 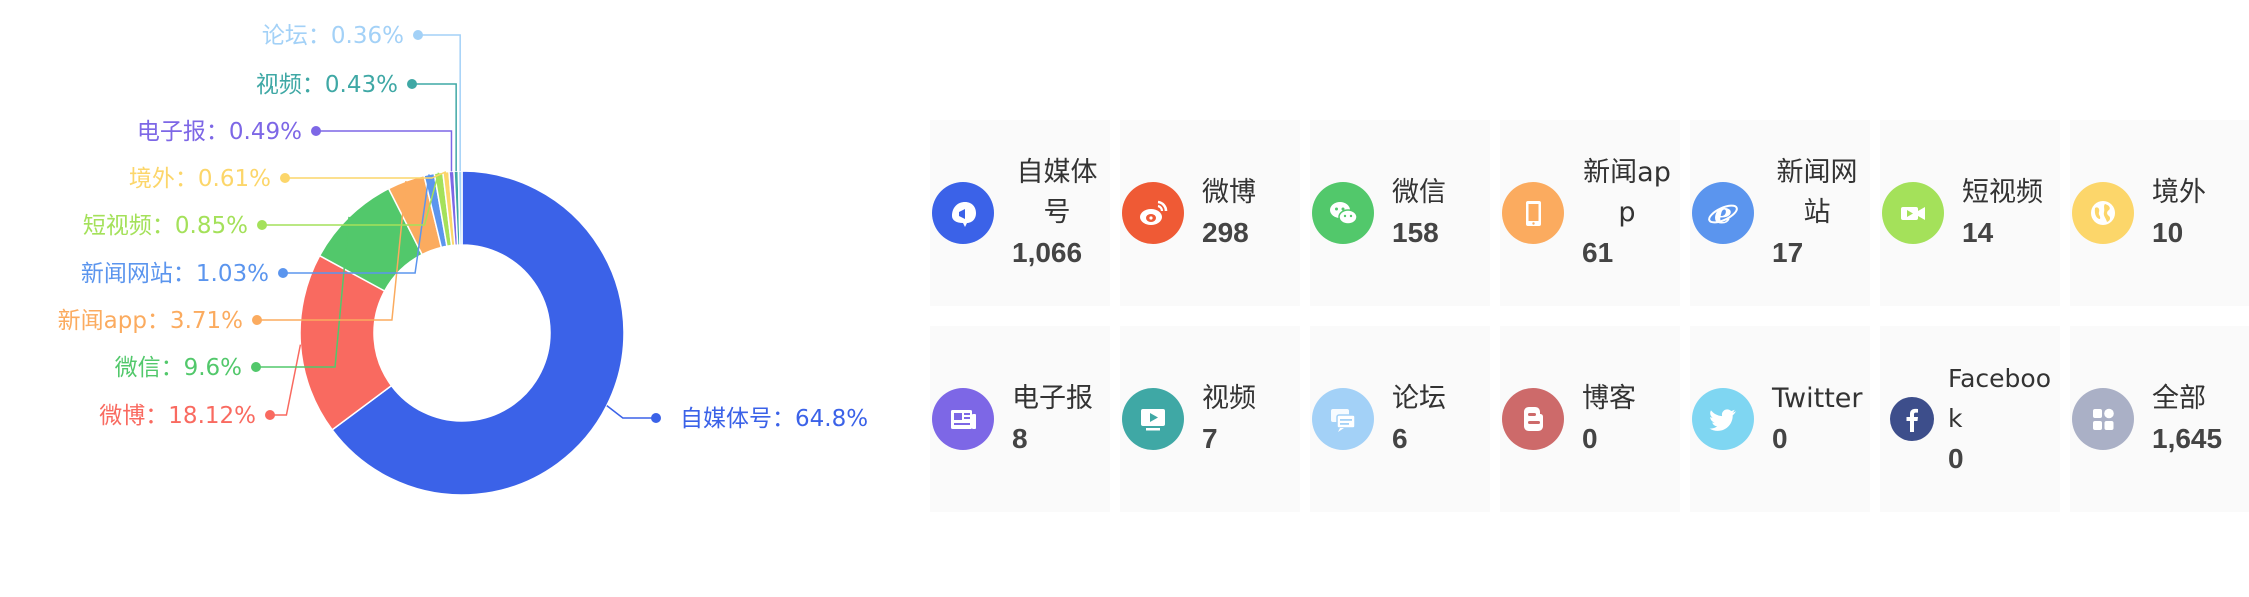 I want to click on play-screen-icon-glyph, so click(x=1153, y=420).